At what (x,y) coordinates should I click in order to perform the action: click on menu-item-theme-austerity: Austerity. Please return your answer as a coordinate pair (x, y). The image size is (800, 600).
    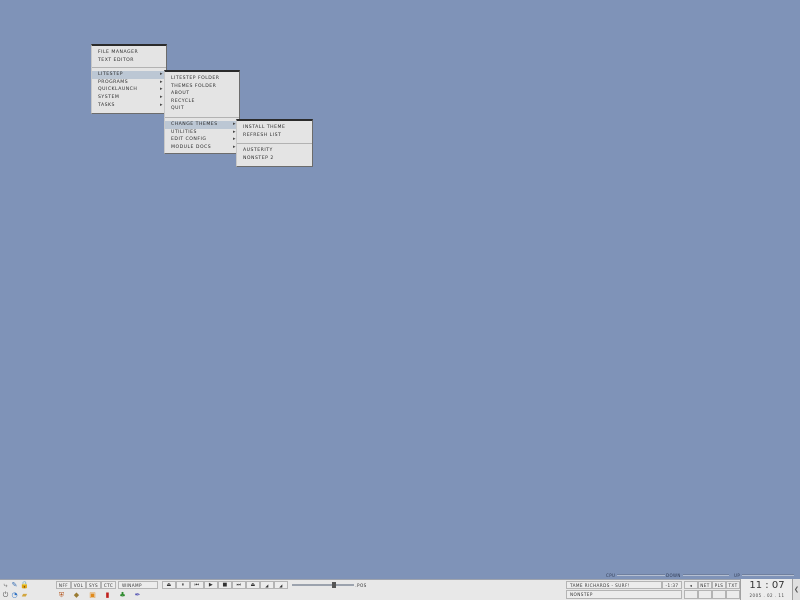
    Looking at the image, I should click on (274, 151).